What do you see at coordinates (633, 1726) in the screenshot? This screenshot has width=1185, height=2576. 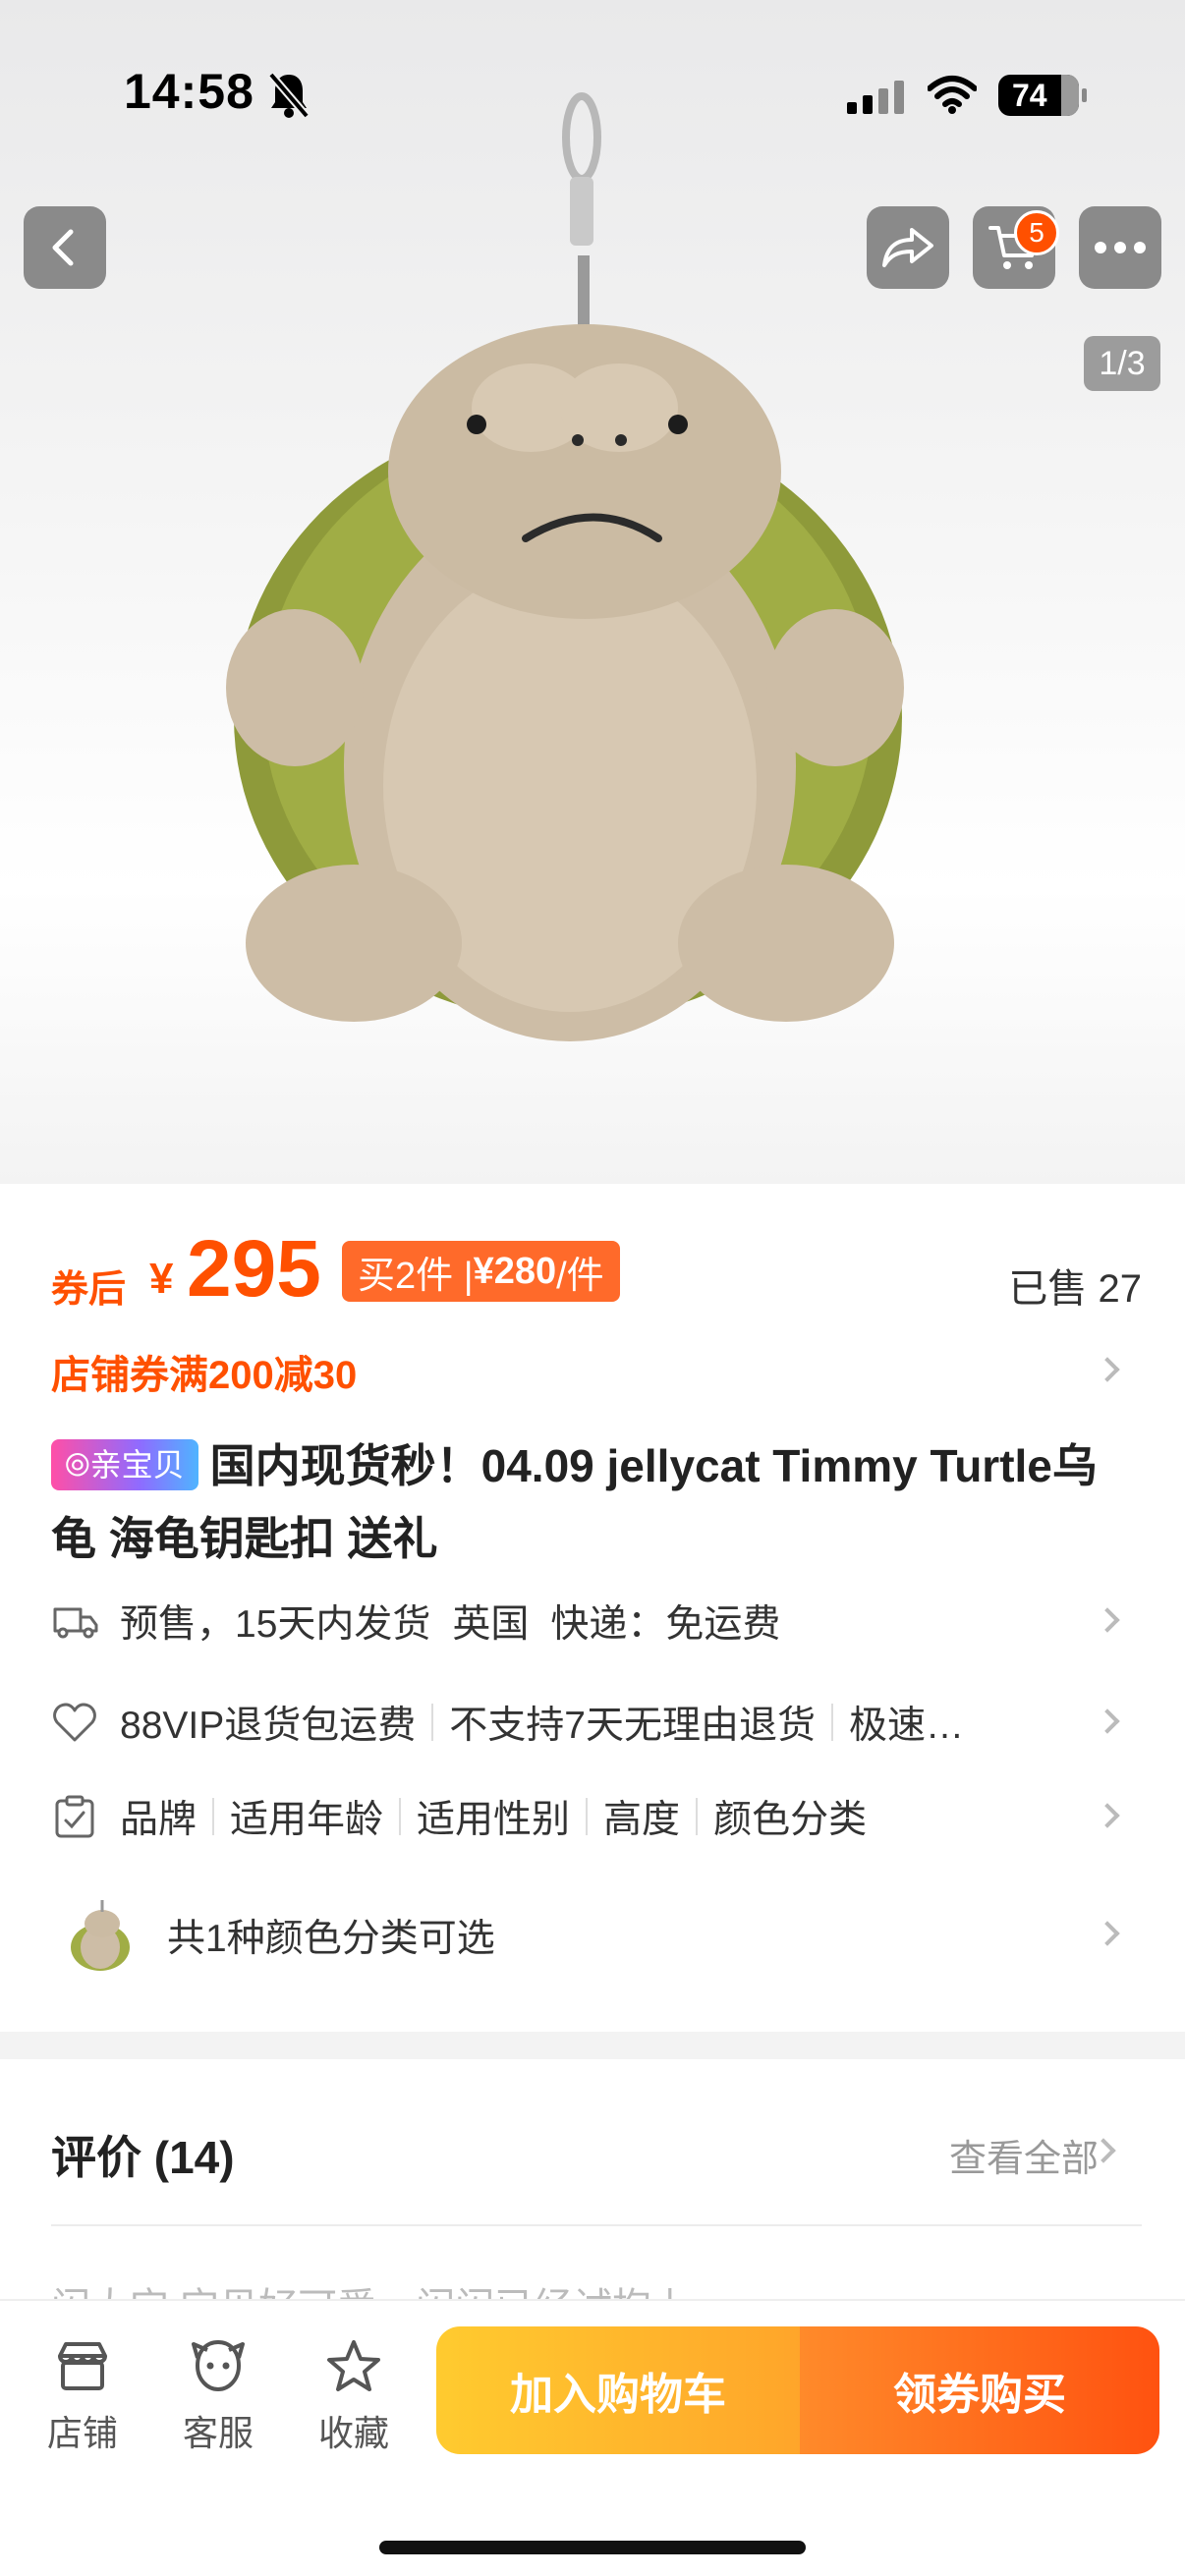 I see `service-item: 不支持7天无理由退货` at bounding box center [633, 1726].